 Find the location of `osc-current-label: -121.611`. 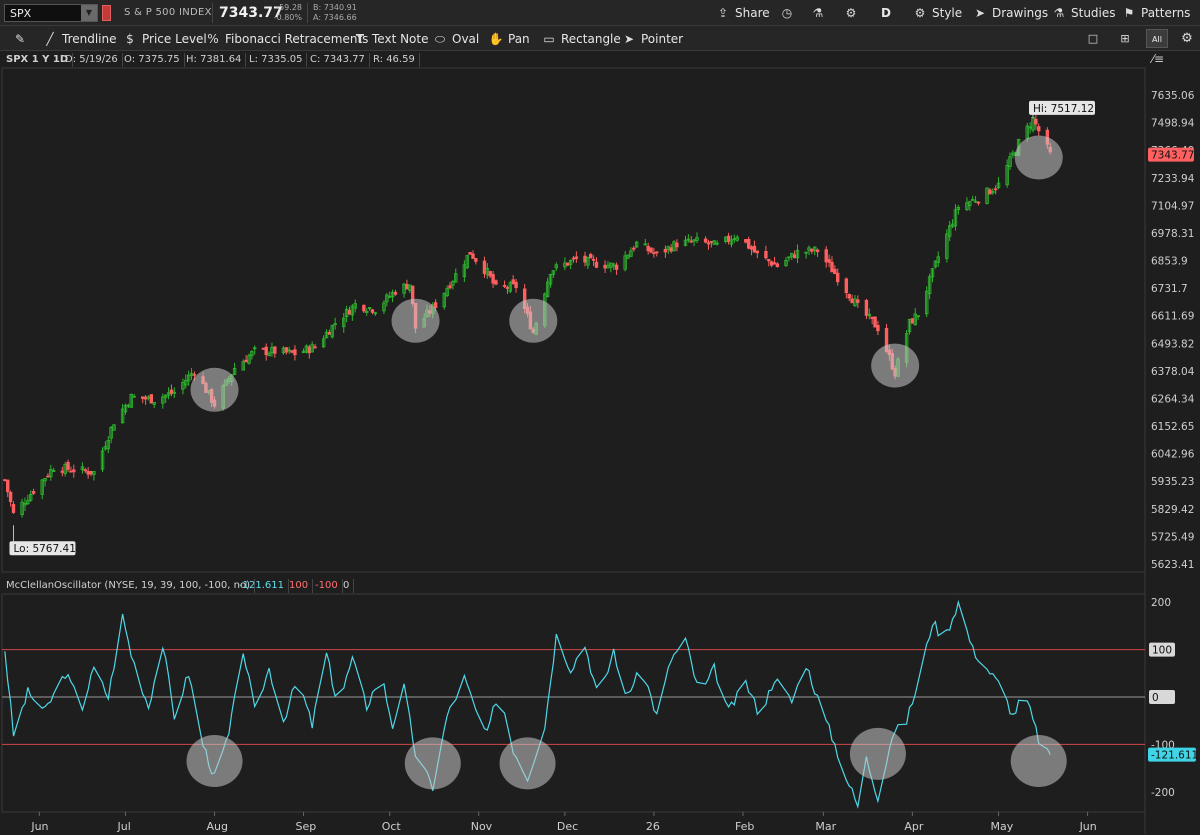

osc-current-label: -121.611 is located at coordinates (1174, 756).